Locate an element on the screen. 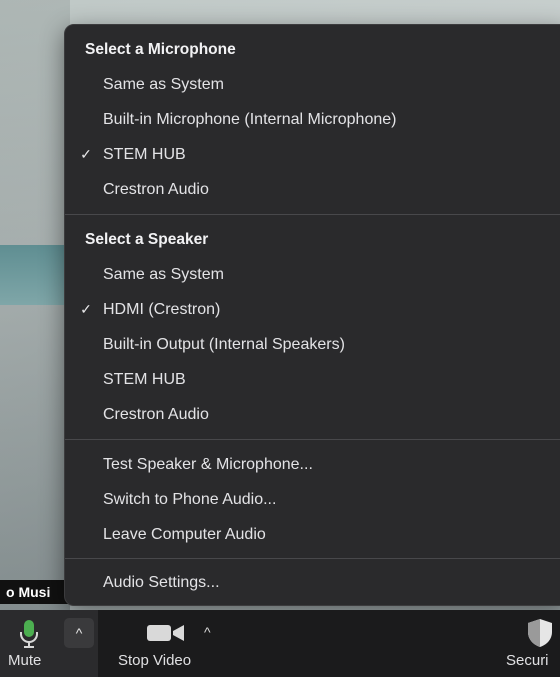 Image resolution: width=560 pixels, height=677 pixels. microphone-section-title: Select a Microphone is located at coordinates (160, 49).